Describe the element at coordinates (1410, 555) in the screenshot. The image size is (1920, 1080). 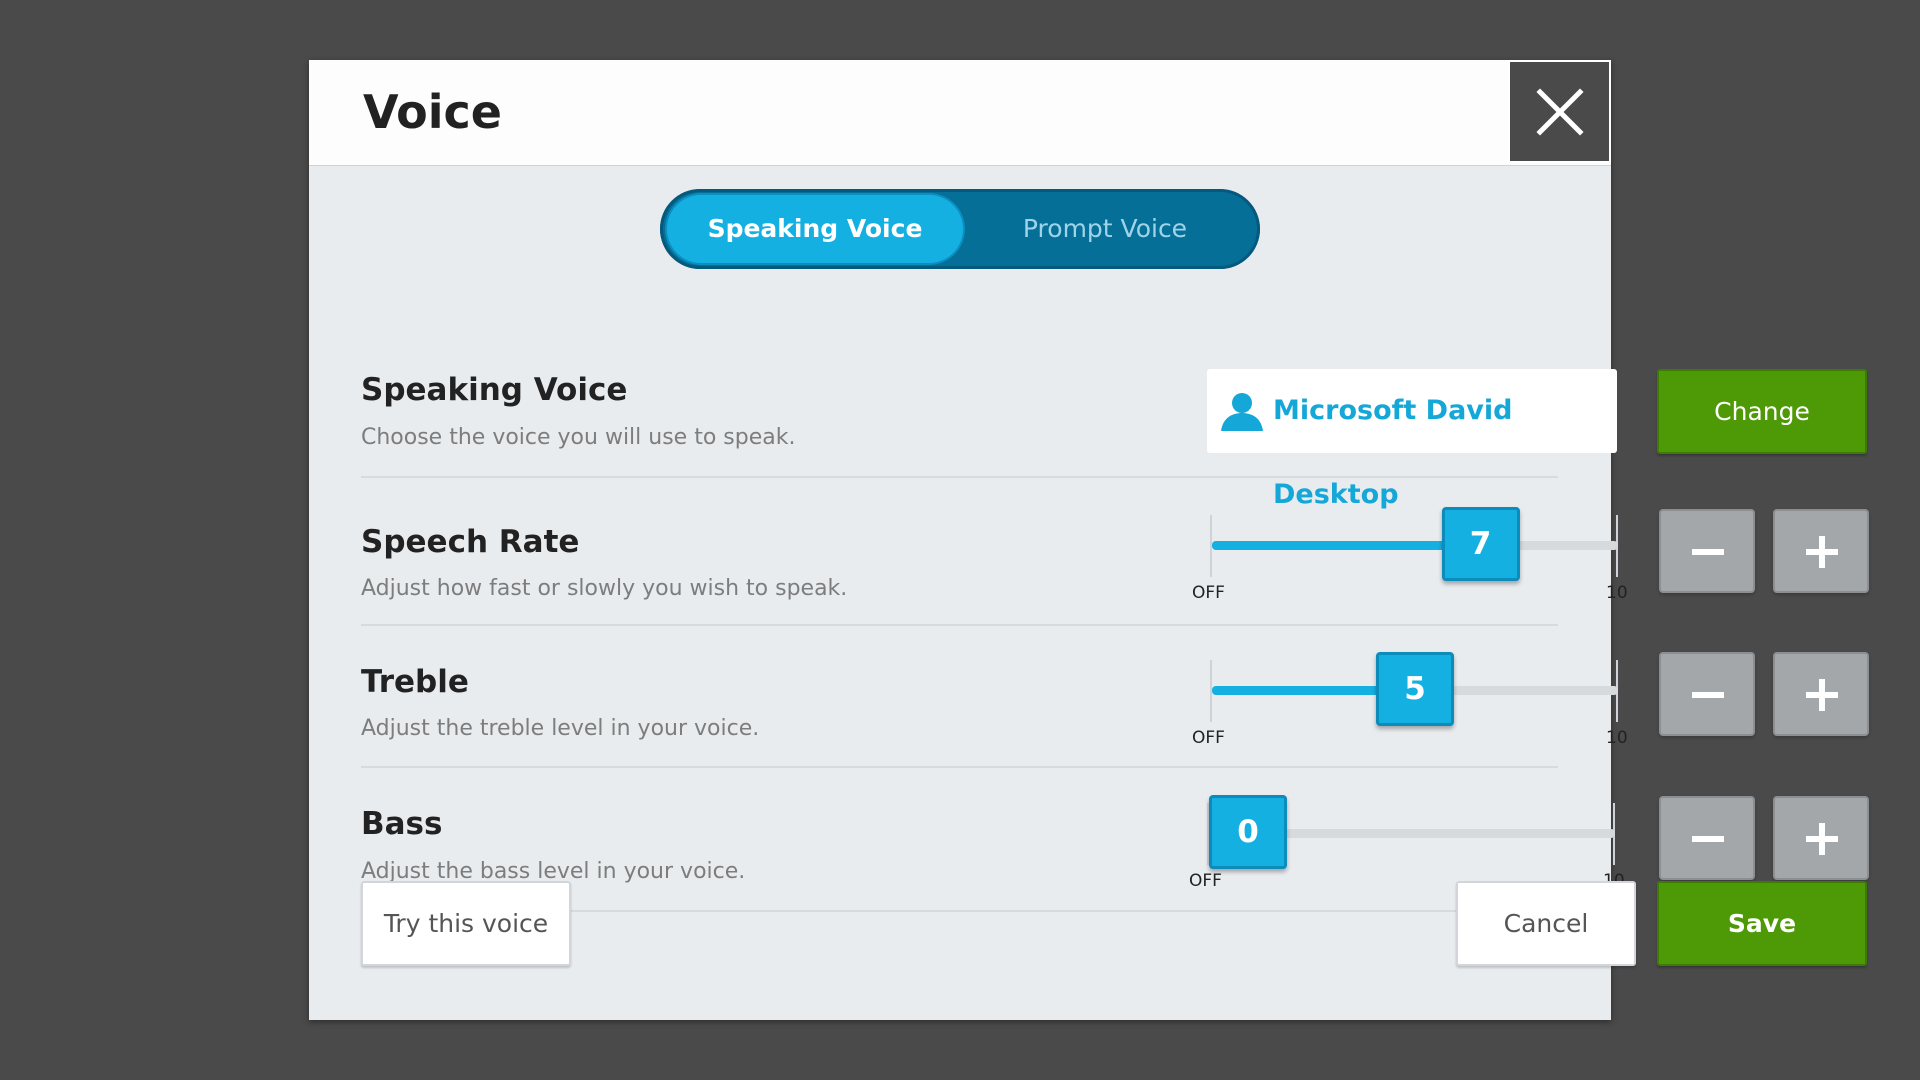
I see `speech-rate-slider: 7 OFF 10` at that location.